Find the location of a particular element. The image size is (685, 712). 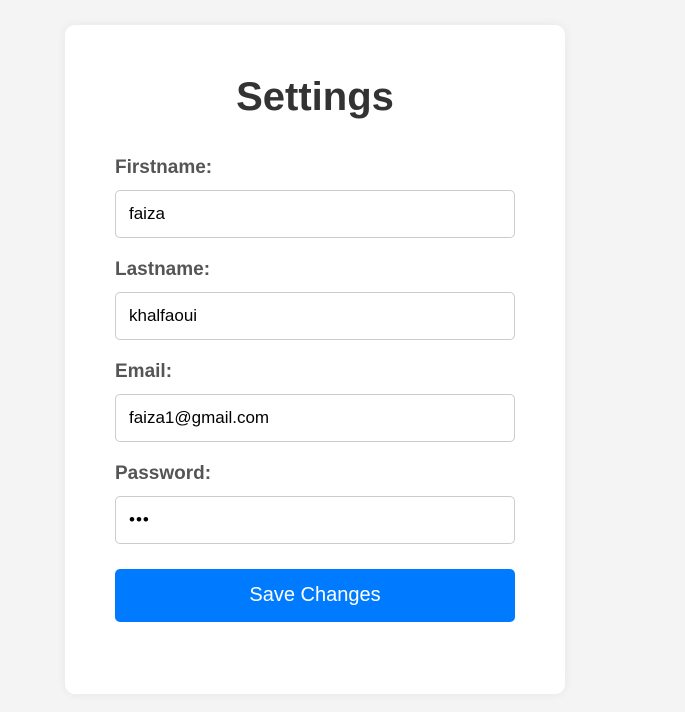

lastname-input is located at coordinates (315, 316).